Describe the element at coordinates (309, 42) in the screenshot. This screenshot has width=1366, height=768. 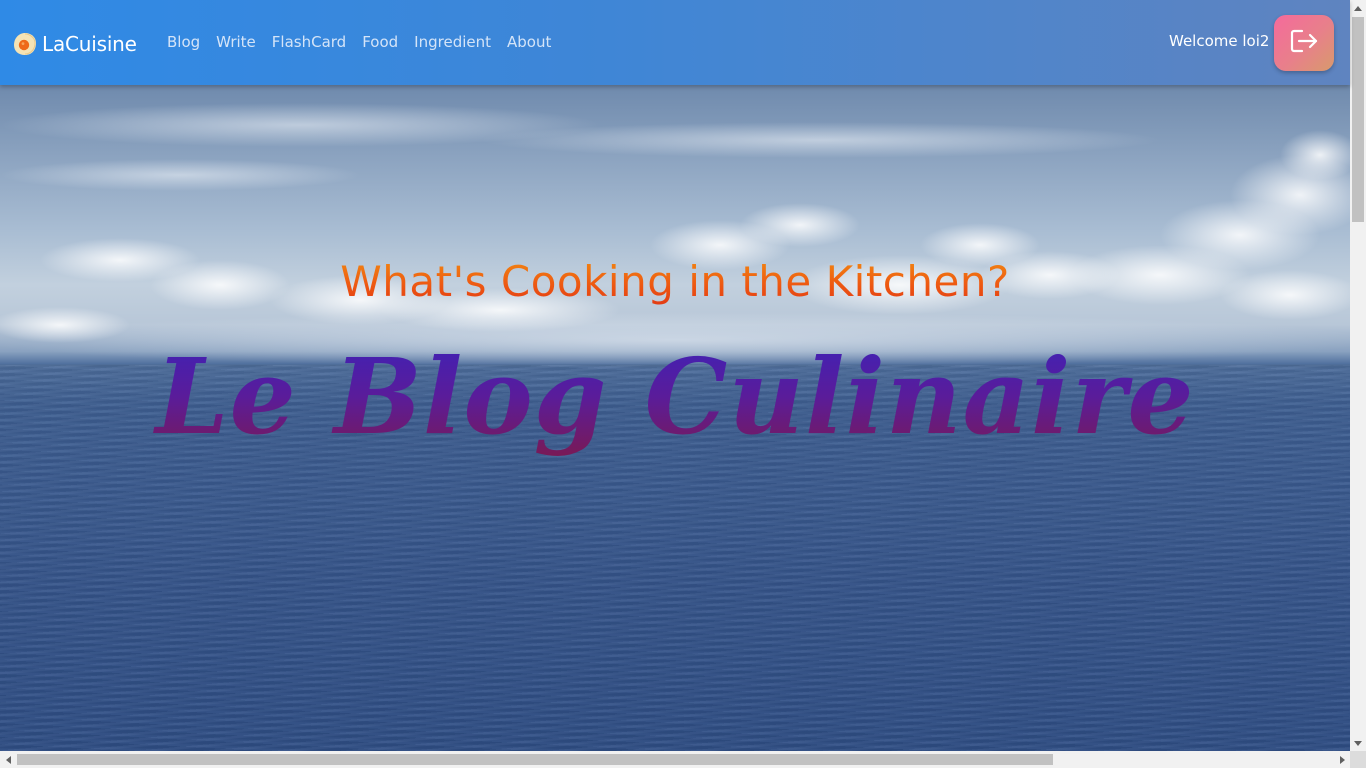
I see `nav-link-flashcard: FlashCard` at that location.